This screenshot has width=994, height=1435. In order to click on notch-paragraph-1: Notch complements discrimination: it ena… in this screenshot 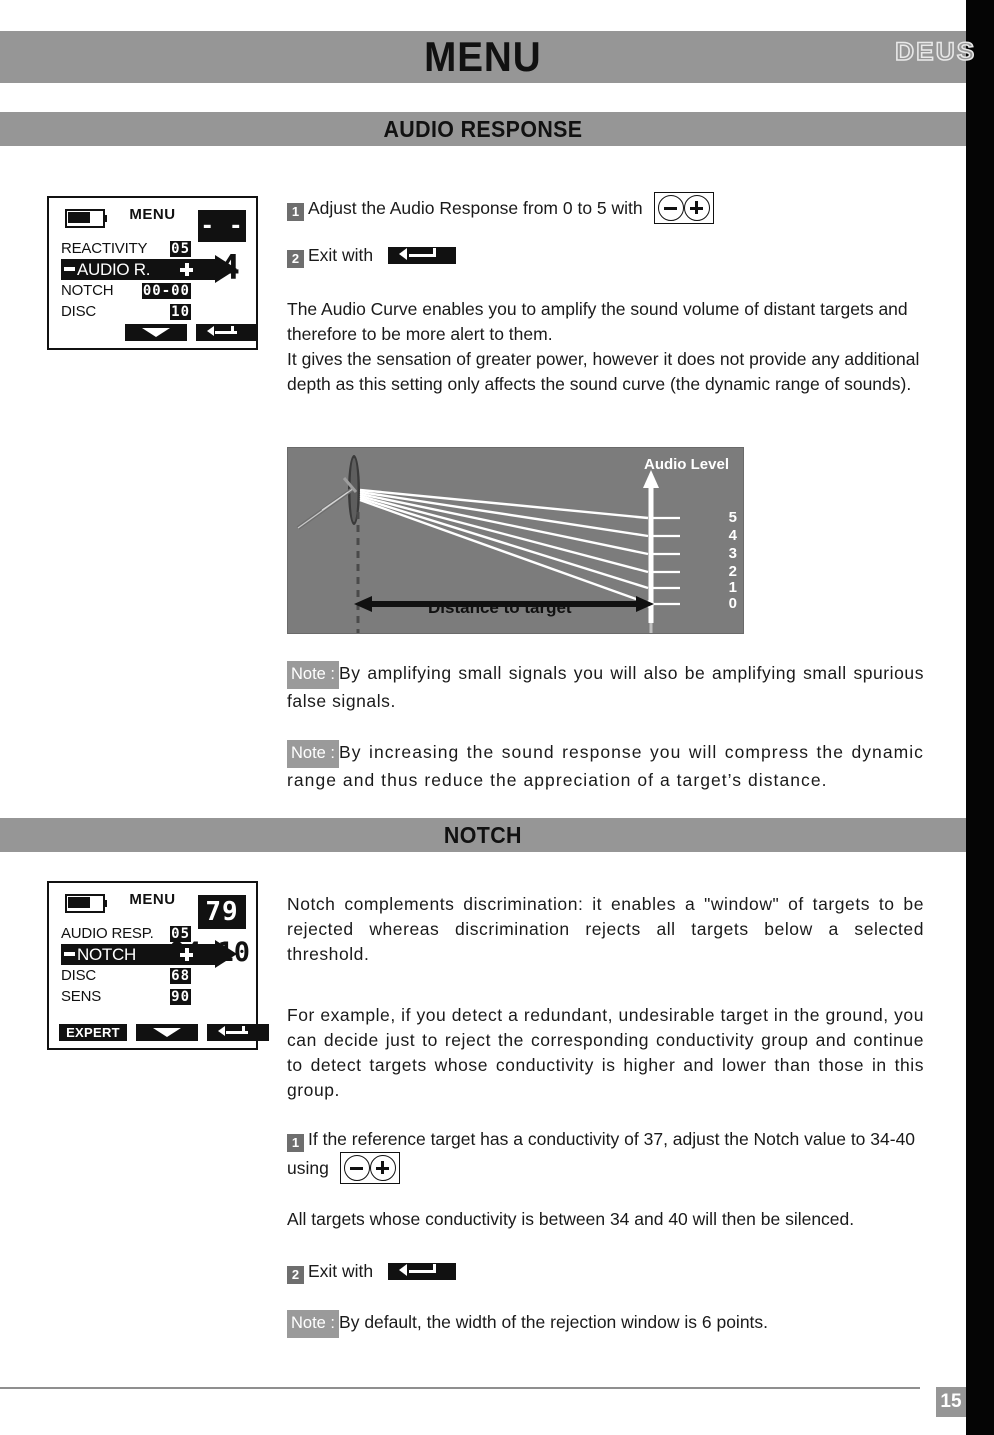, I will do `click(605, 929)`.